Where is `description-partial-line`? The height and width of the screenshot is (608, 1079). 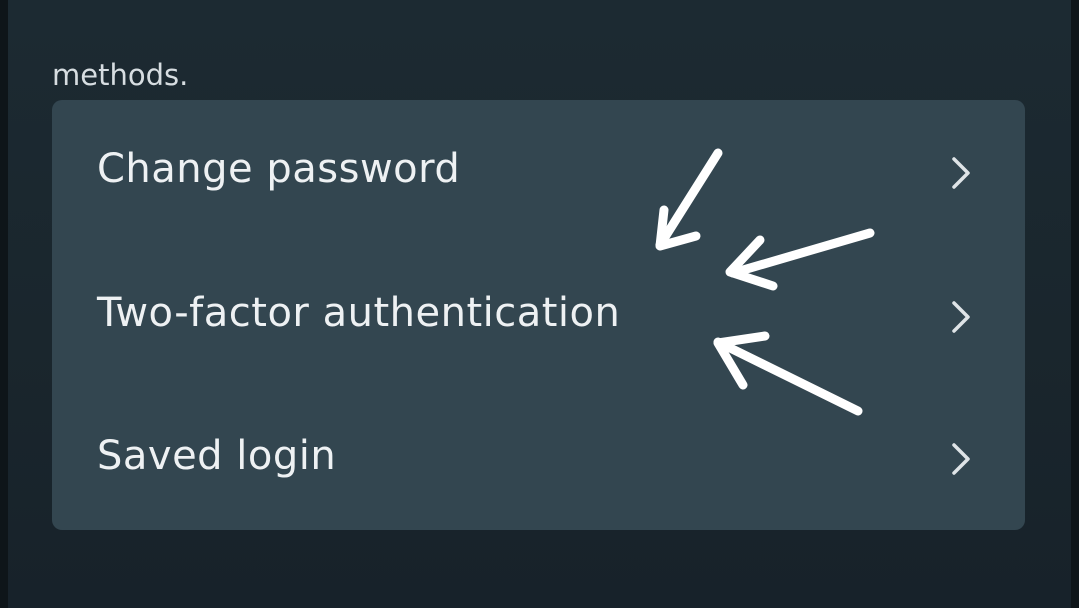
description-partial-line is located at coordinates (547, 26).